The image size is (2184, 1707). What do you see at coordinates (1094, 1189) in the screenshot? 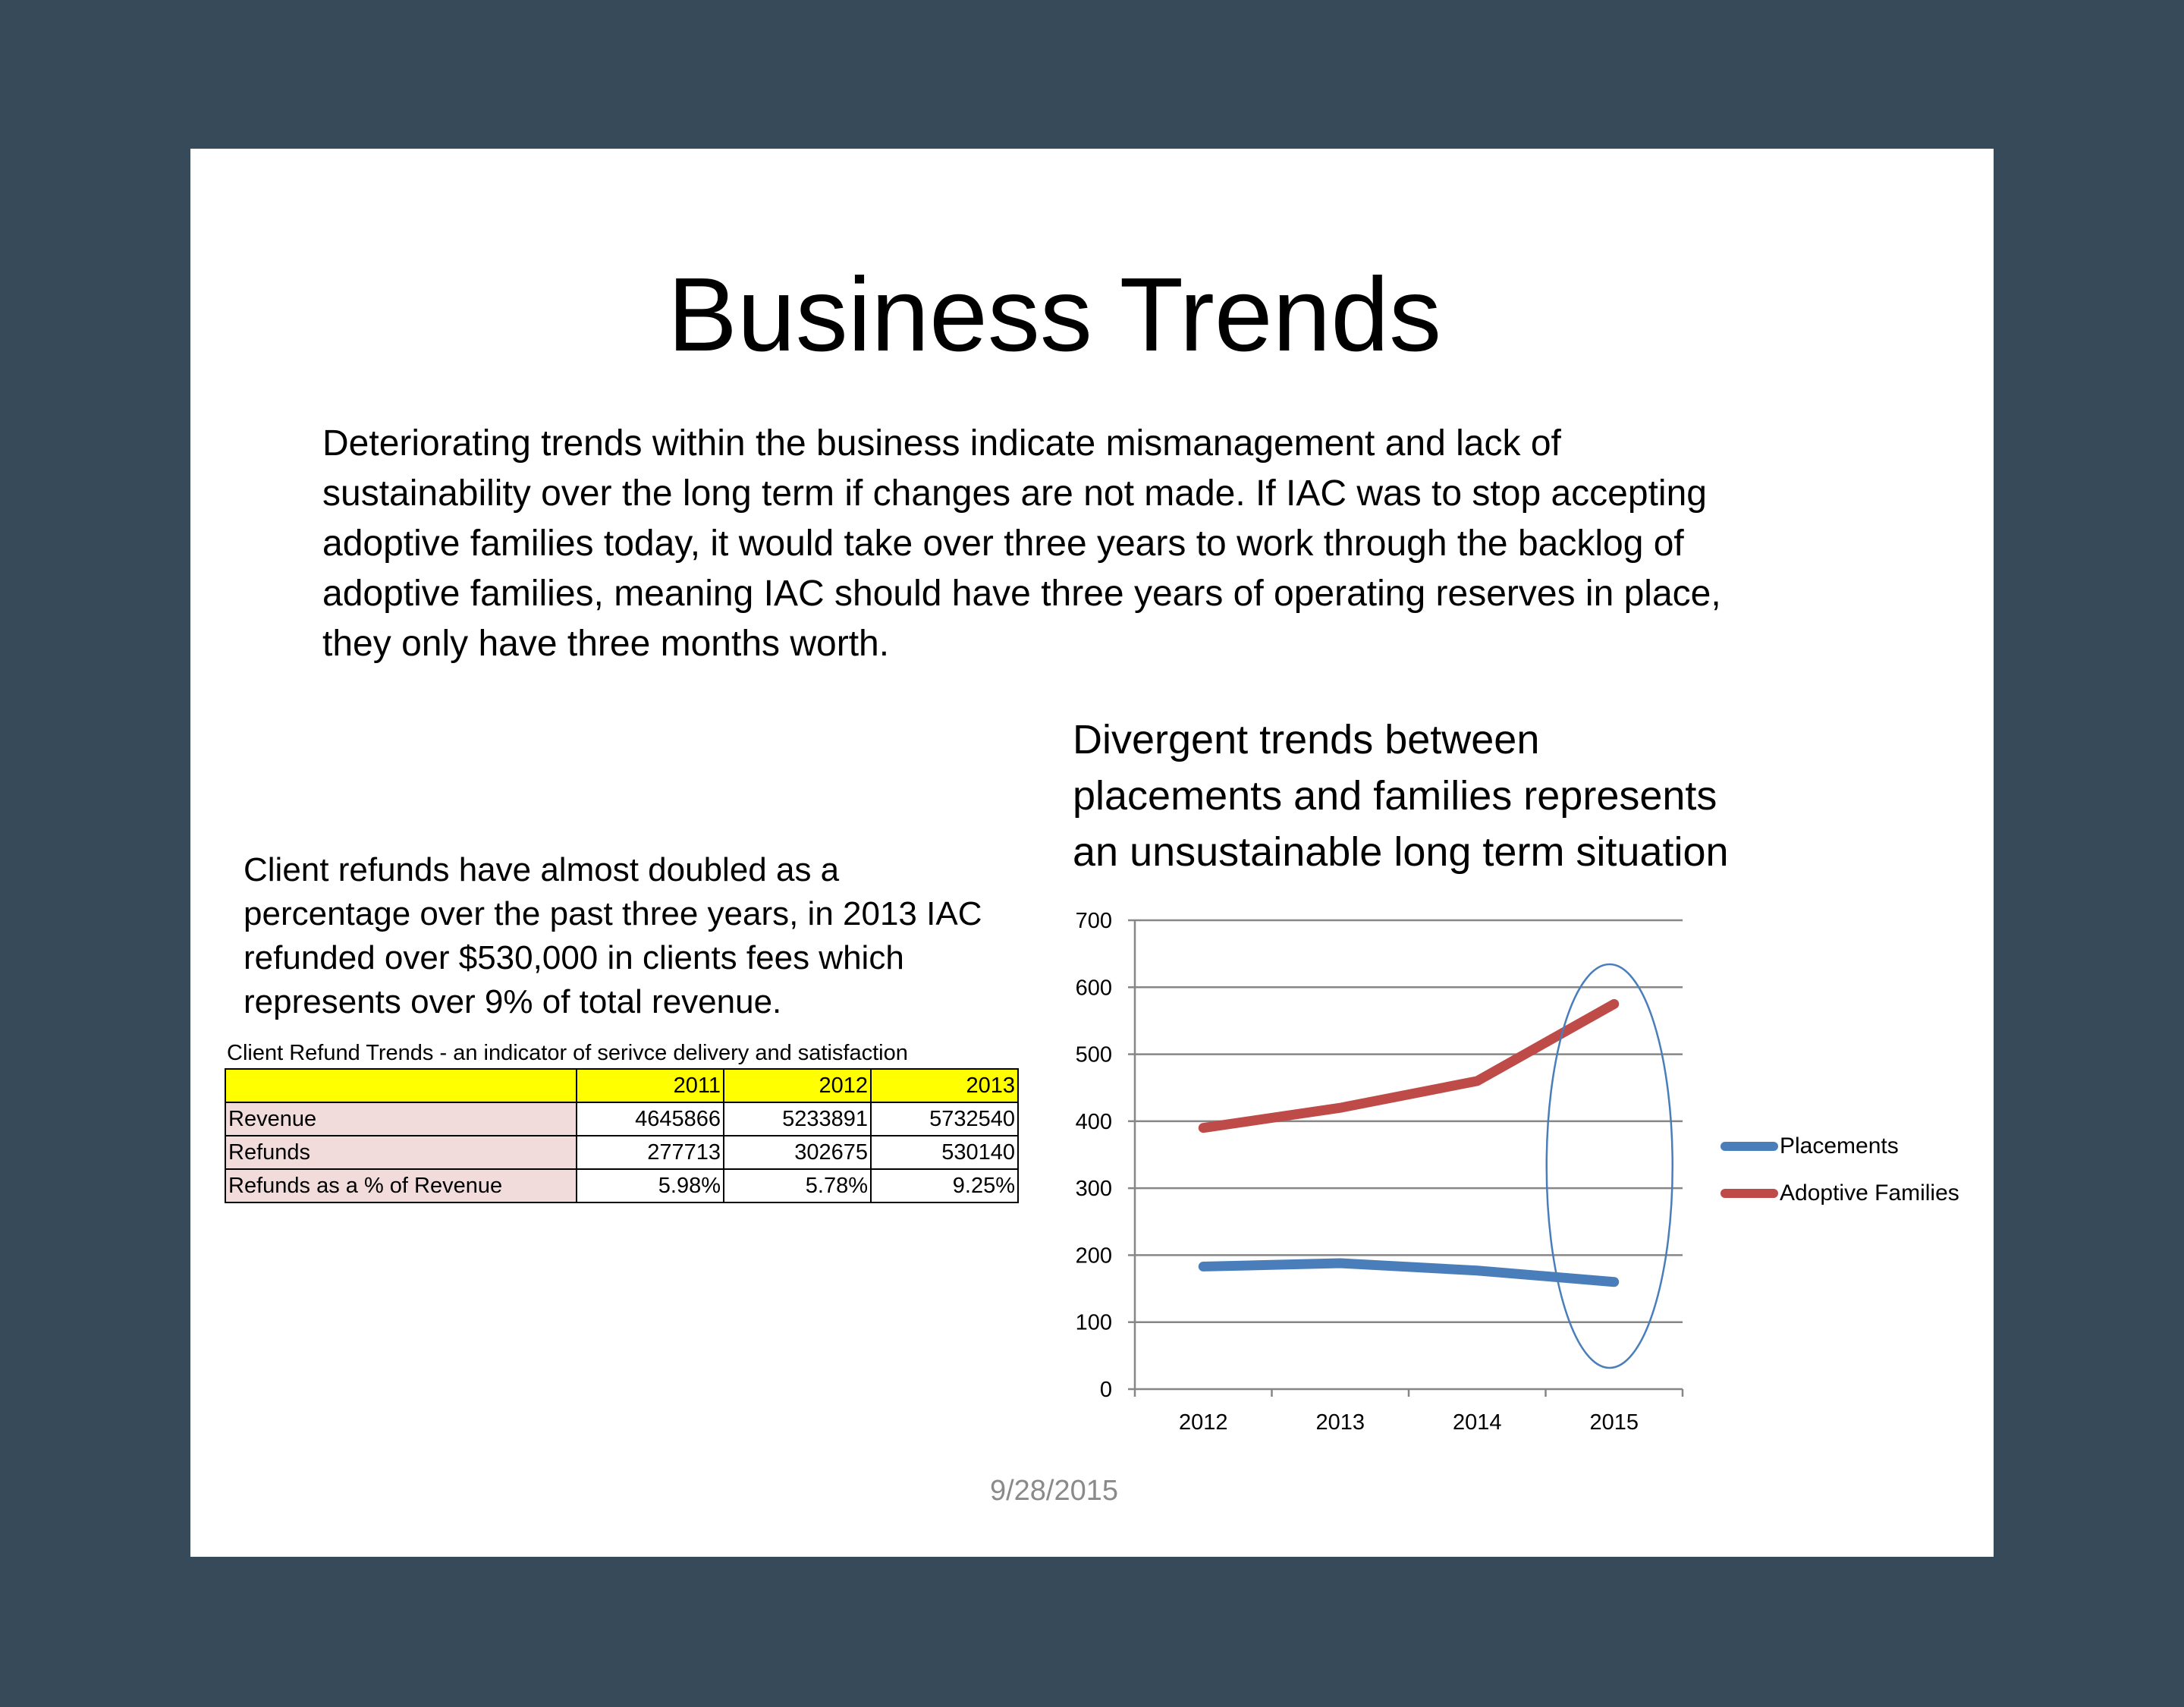
I see `y-tick-label: 300` at bounding box center [1094, 1189].